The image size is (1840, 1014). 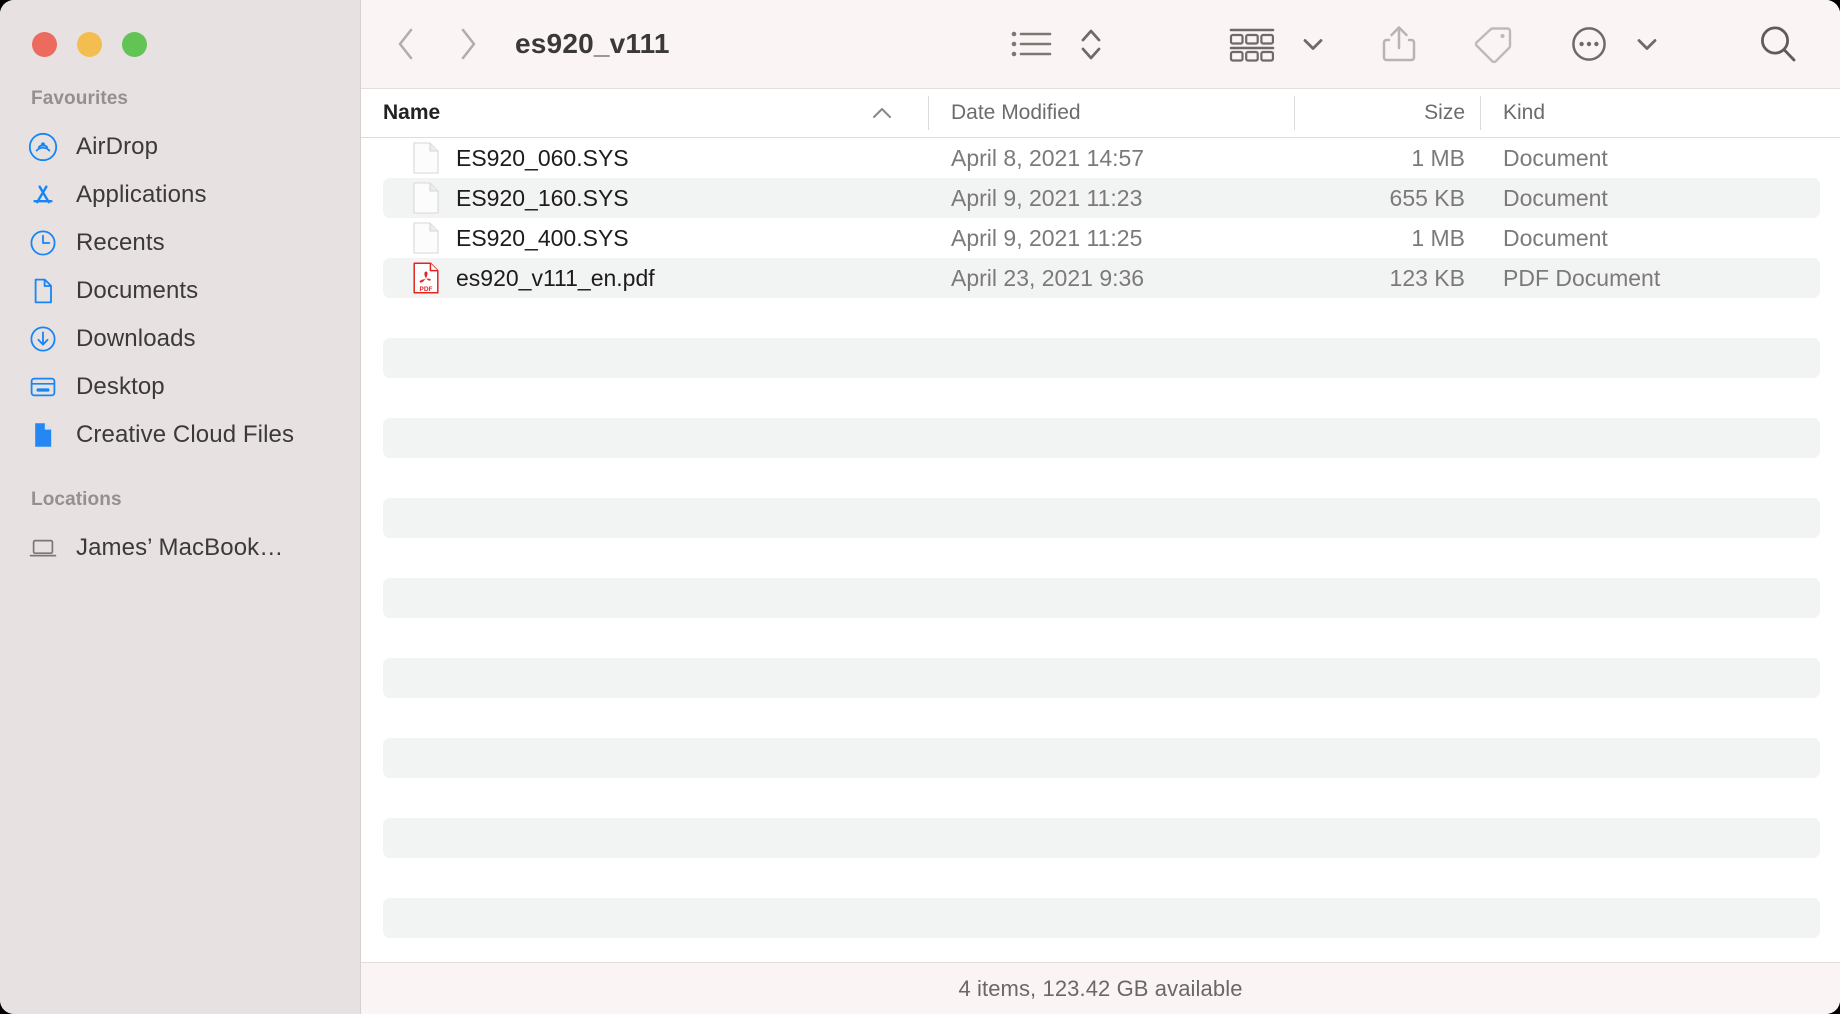 I want to click on sidebar-item-label: Applications, so click(x=141, y=194).